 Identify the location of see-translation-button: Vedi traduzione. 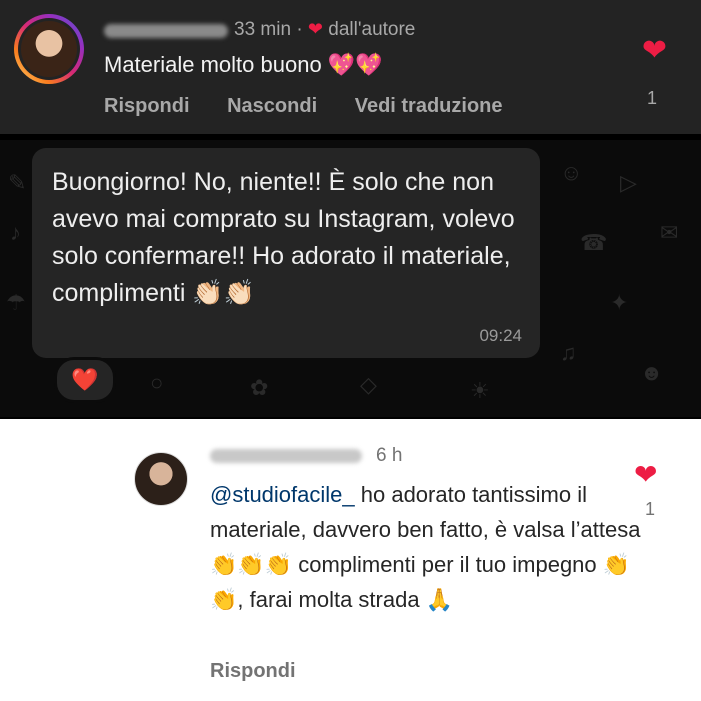
(429, 106).